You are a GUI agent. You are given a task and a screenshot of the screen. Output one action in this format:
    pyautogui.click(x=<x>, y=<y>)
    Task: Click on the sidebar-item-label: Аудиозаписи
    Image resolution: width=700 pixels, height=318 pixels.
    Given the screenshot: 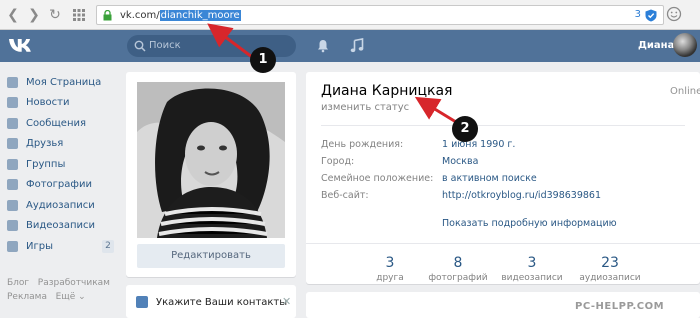 What is the action you would take?
    pyautogui.click(x=60, y=205)
    